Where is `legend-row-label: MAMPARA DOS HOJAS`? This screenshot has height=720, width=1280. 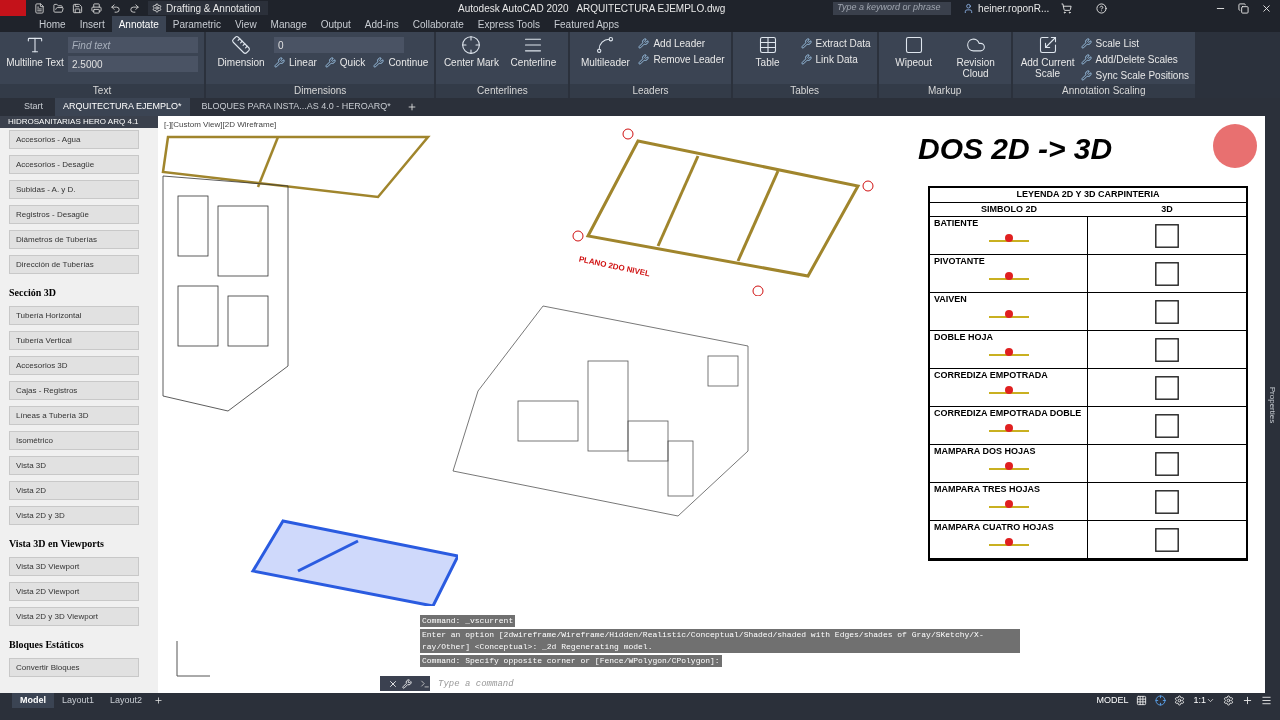
legend-row-label: MAMPARA DOS HOJAS is located at coordinates (985, 451).